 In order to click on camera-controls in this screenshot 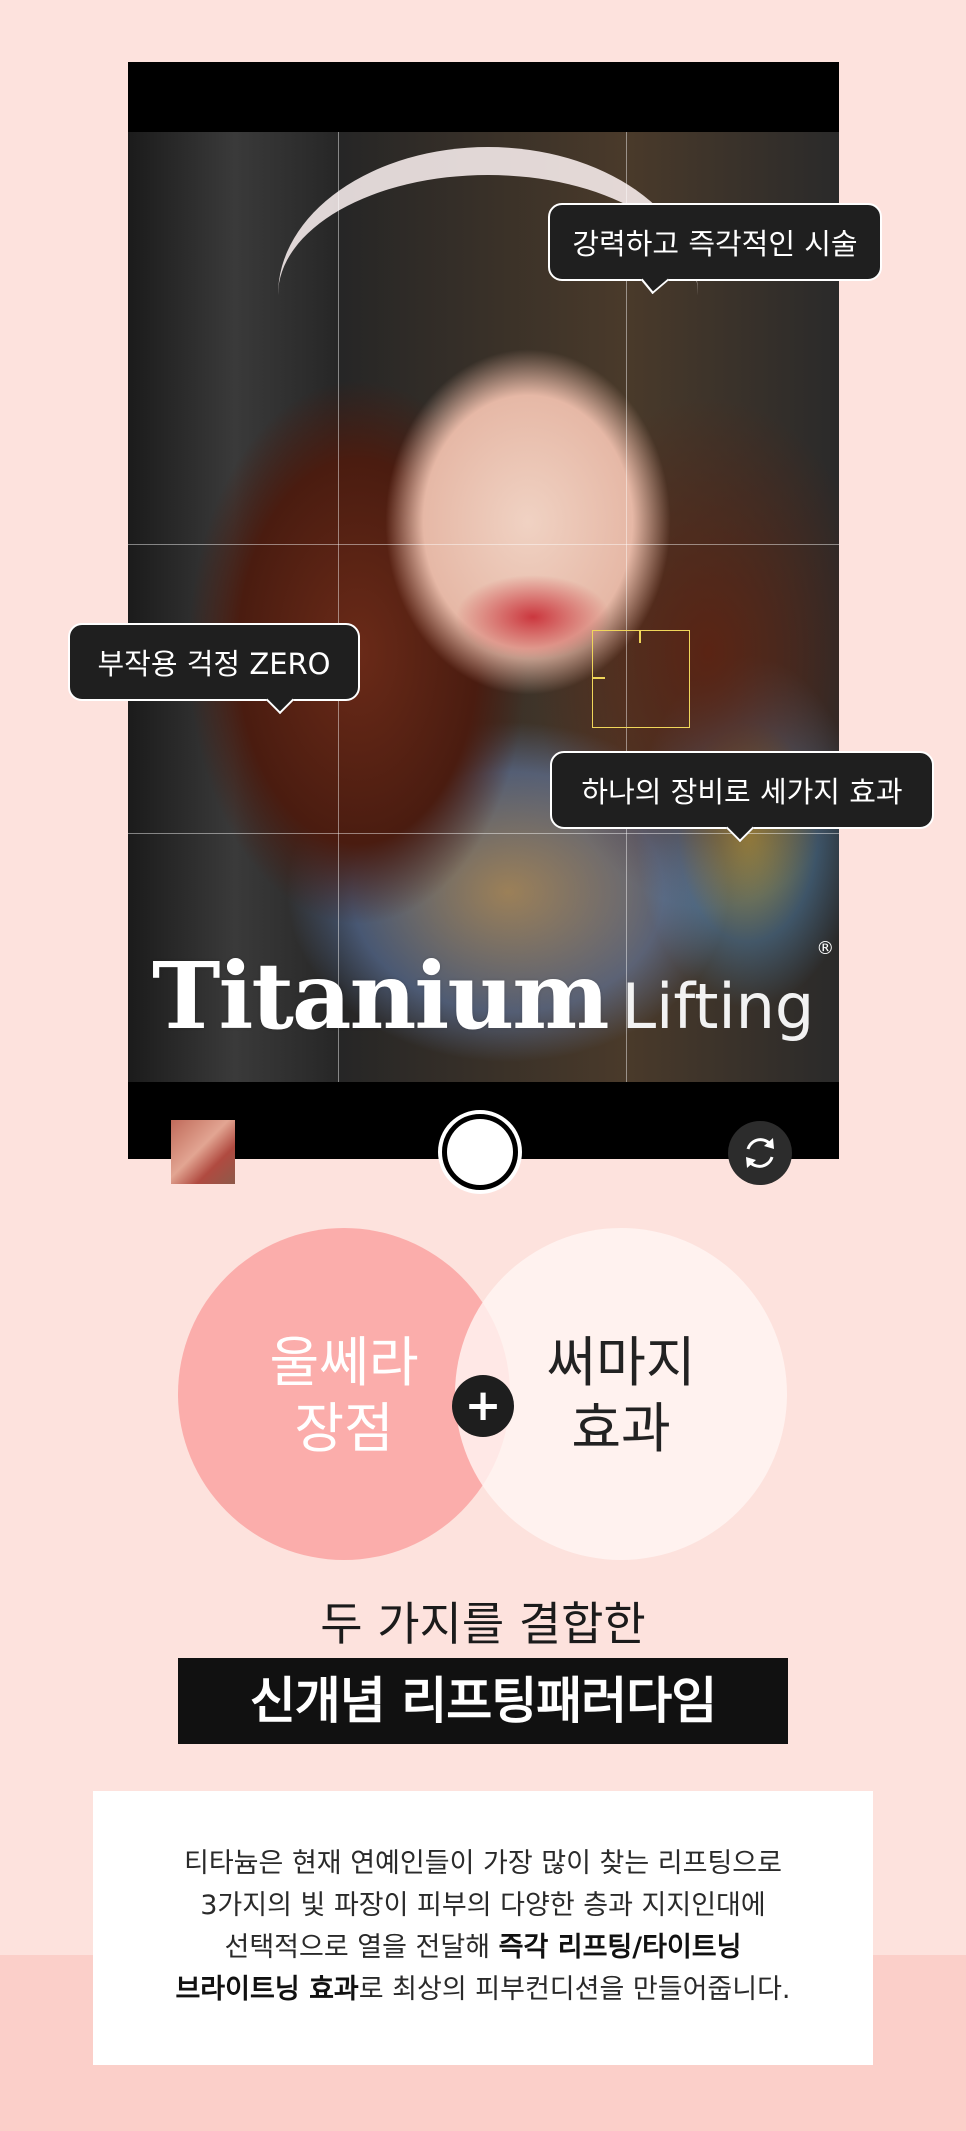, I will do `click(483, 1138)`.